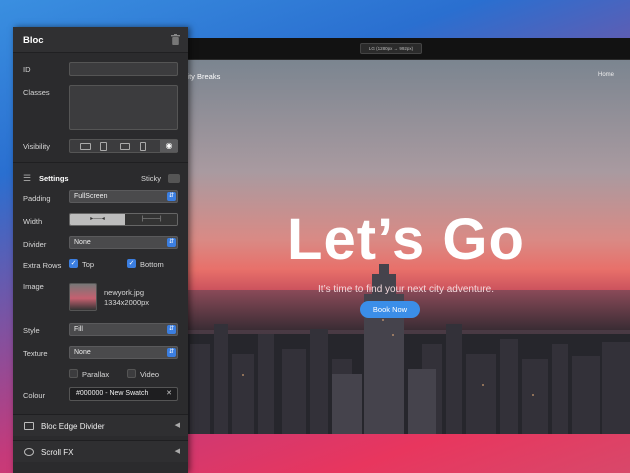  I want to click on tablet-icon, so click(103, 146).